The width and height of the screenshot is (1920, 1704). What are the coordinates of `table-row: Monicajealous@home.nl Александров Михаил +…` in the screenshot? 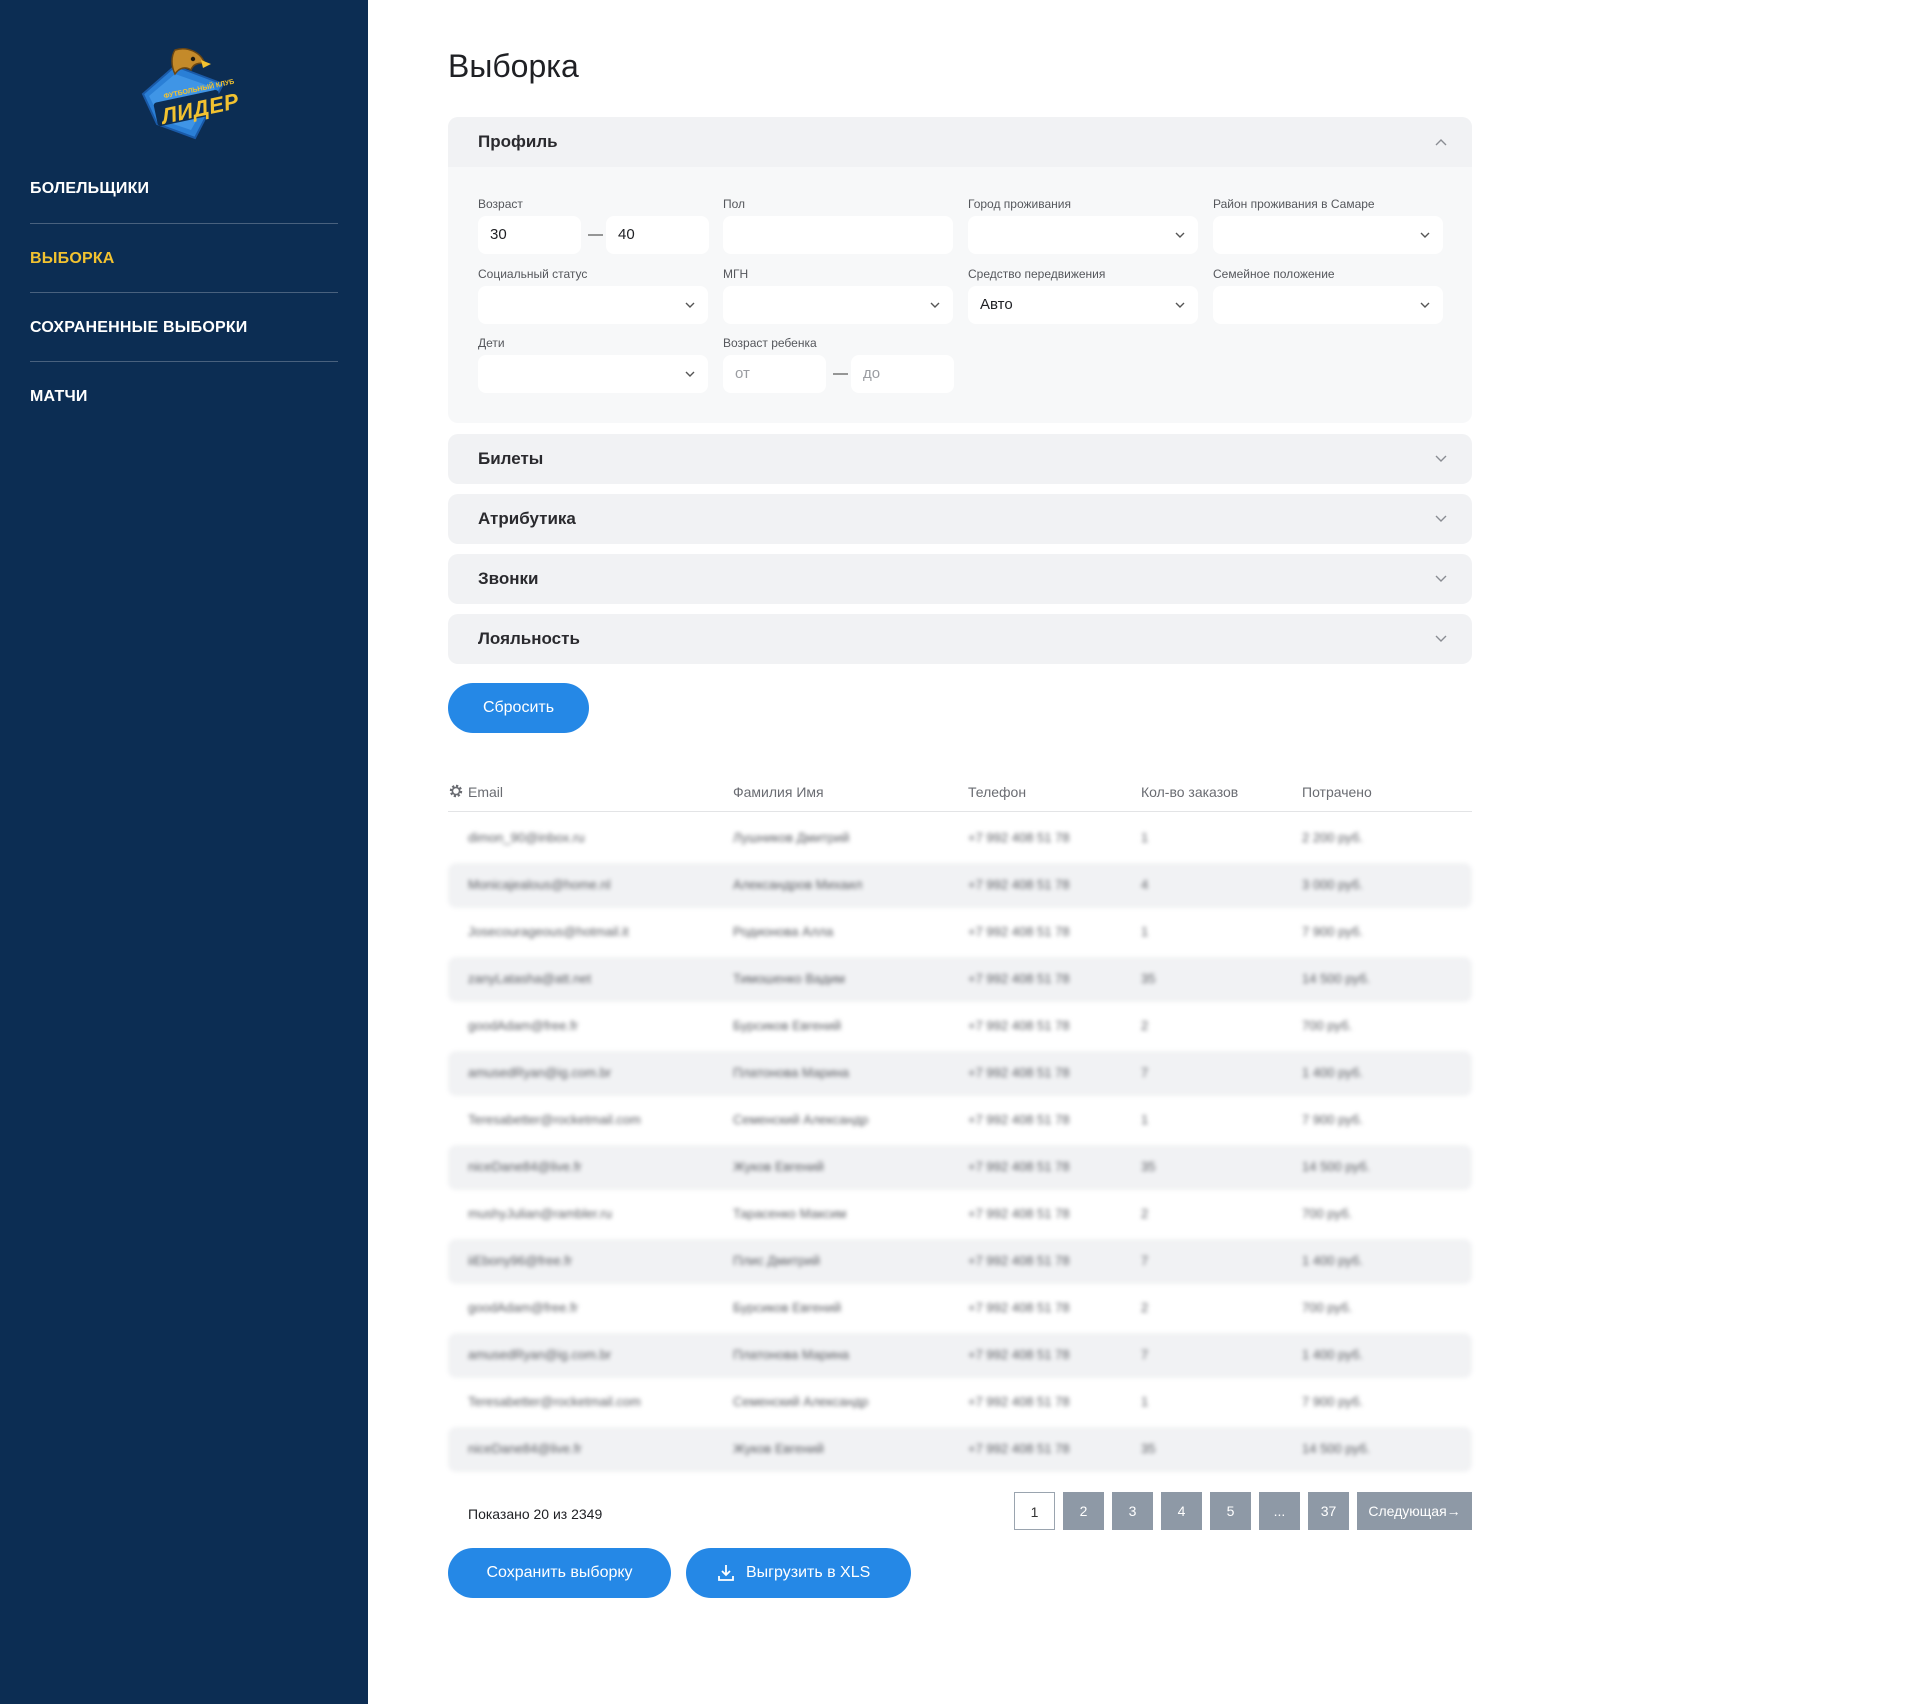 It's located at (960, 885).